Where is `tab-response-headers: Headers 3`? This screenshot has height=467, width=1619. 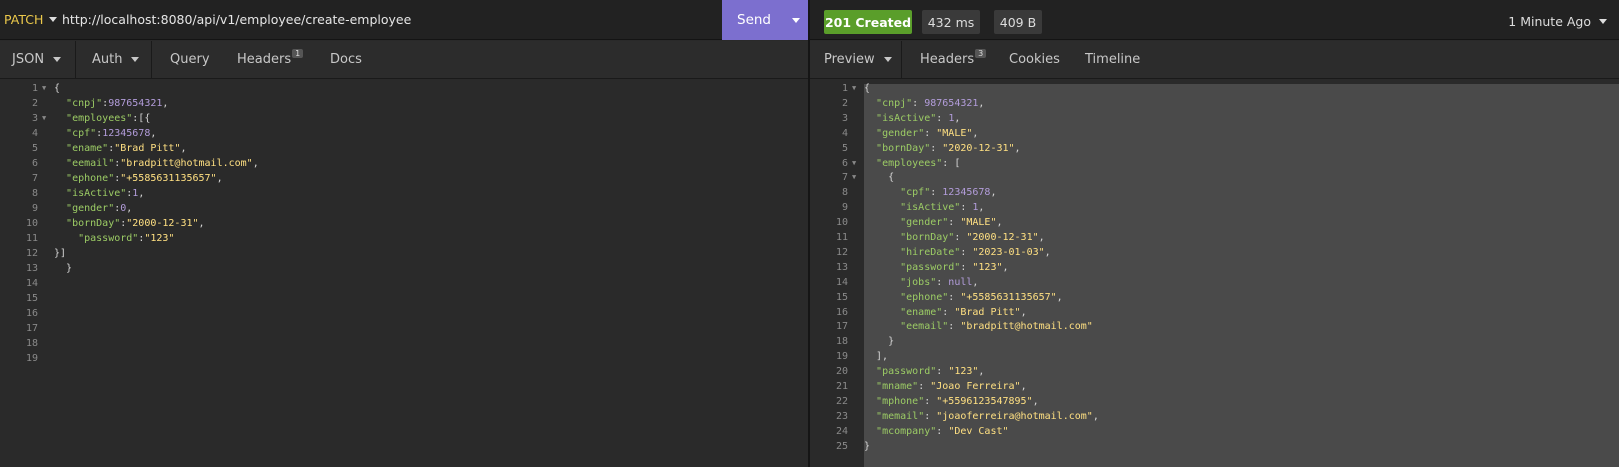
tab-response-headers: Headers 3 is located at coordinates (953, 59).